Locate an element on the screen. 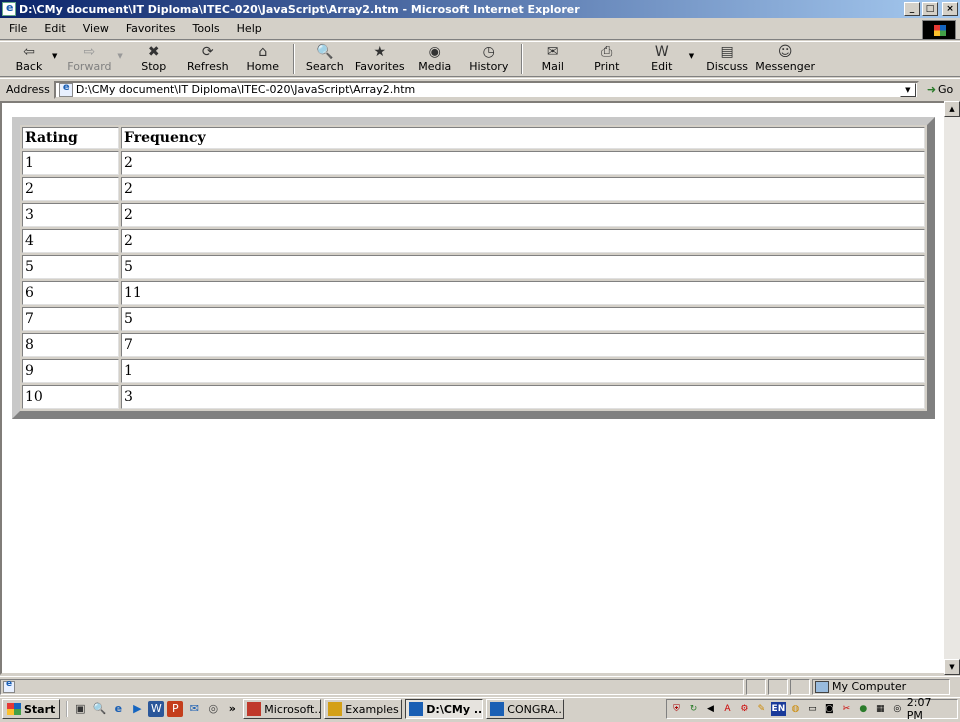 Image resolution: width=960 pixels, height=722 pixels. print-button: ⎙ Print is located at coordinates (607, 57).